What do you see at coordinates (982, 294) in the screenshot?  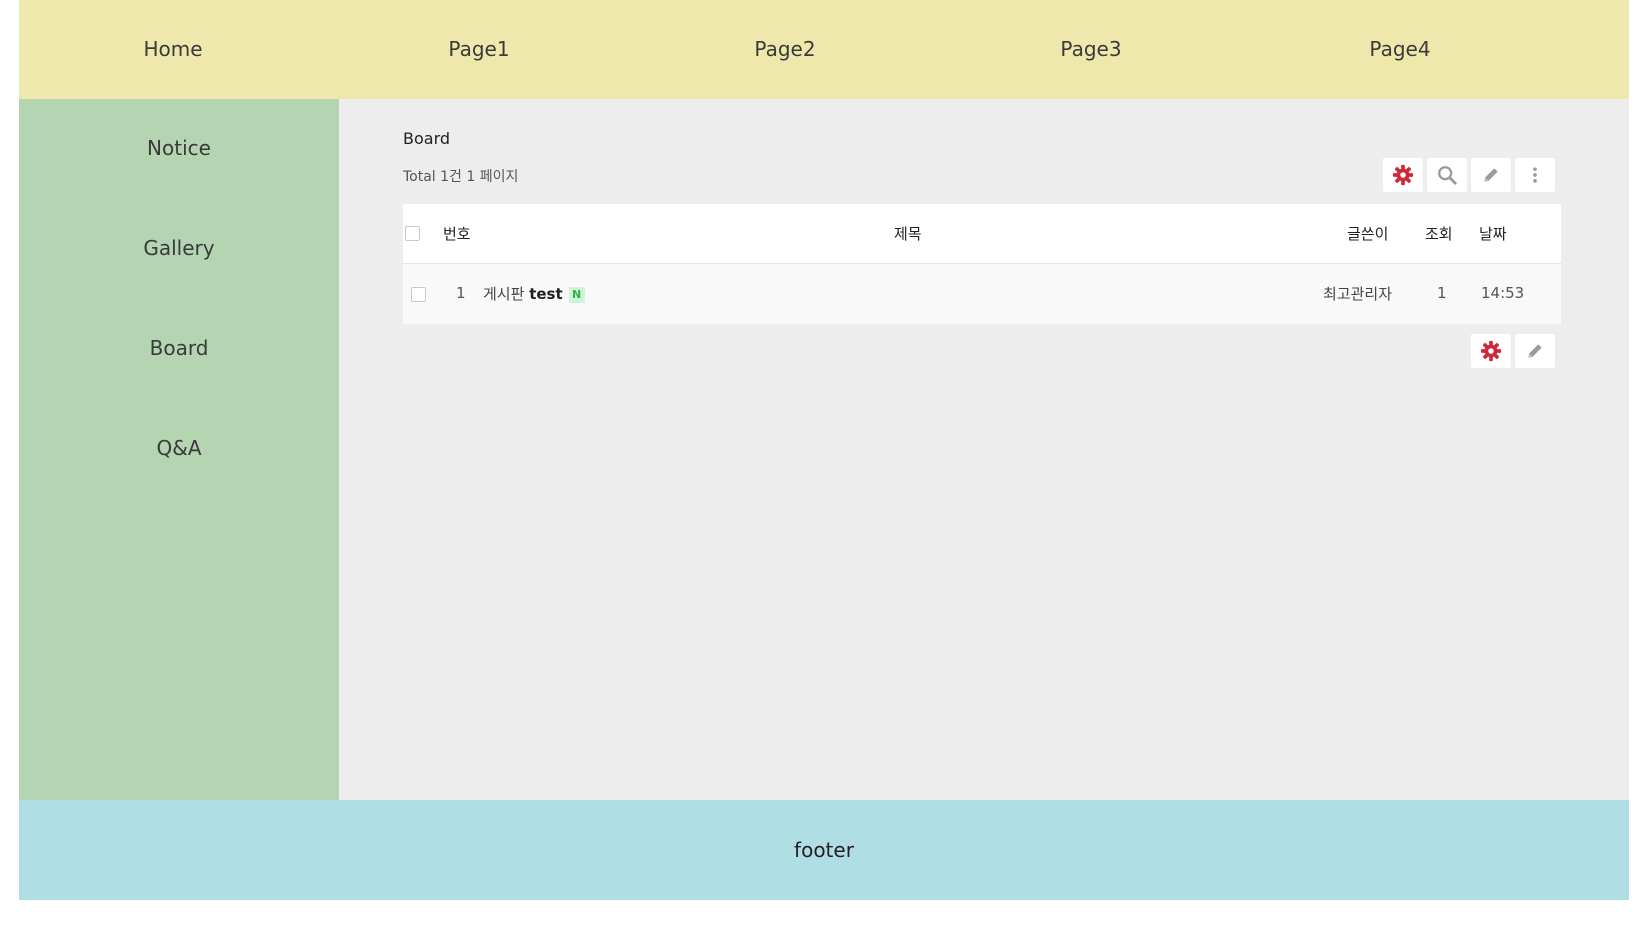 I see `table-row: 1 게시판 test N 최고관리자 1 14:53` at bounding box center [982, 294].